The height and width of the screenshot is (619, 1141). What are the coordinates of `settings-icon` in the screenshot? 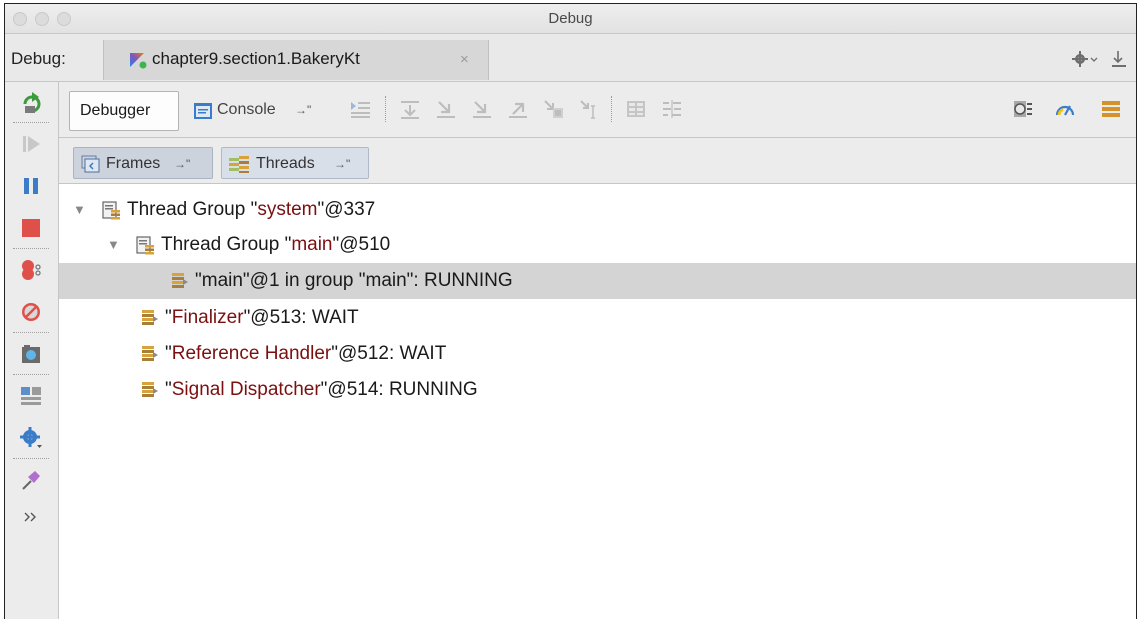 It's located at (31, 438).